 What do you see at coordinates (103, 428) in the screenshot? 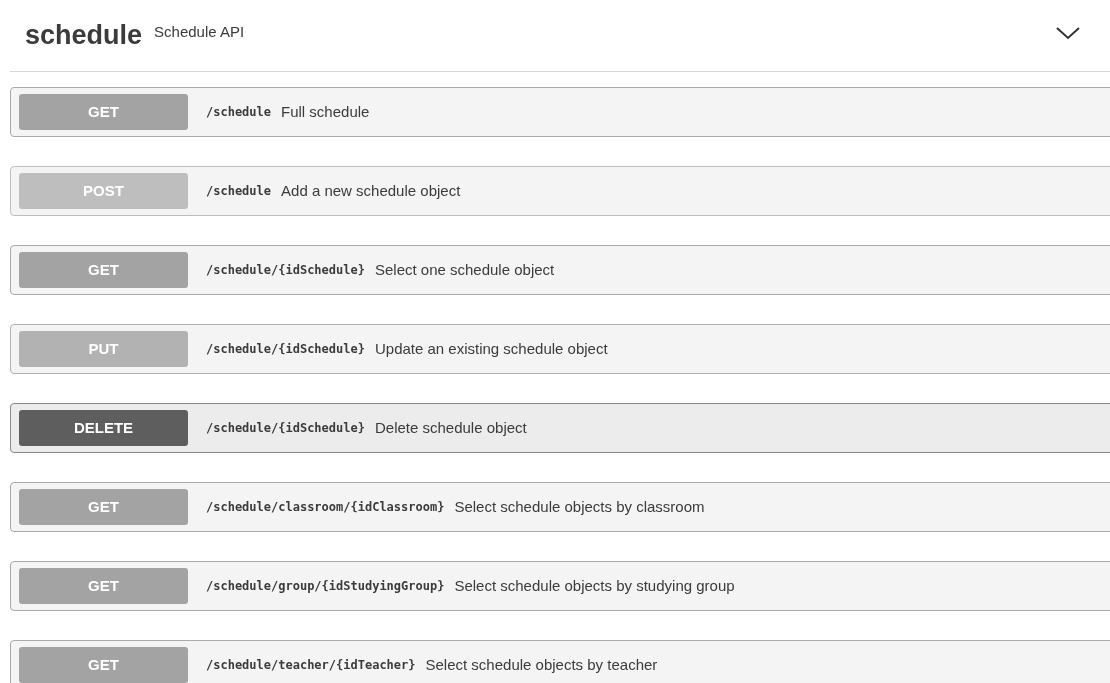
I see `method-badge: DELETE` at bounding box center [103, 428].